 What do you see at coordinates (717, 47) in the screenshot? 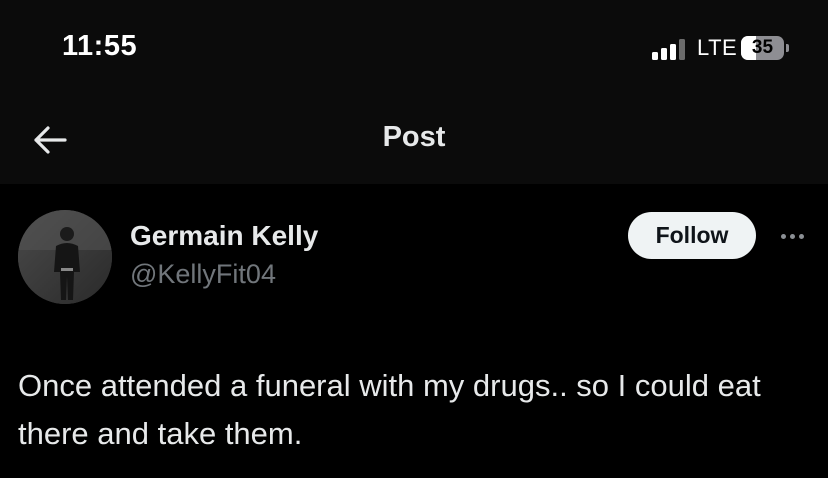
I see `network-type-label: LTE` at bounding box center [717, 47].